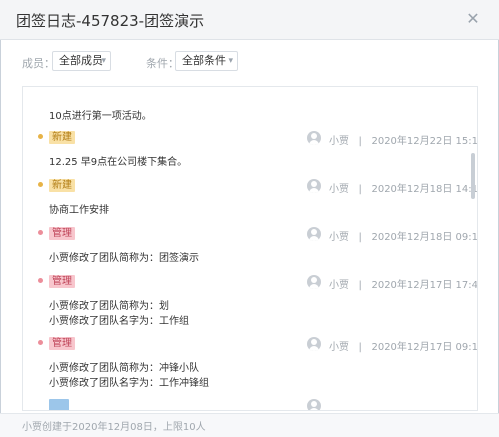 The image size is (499, 437). Describe the element at coordinates (249, 61) in the screenshot. I see `filter-bar: 成员： 全部成员 ▾ 条件： 全部条件 ▾` at that location.